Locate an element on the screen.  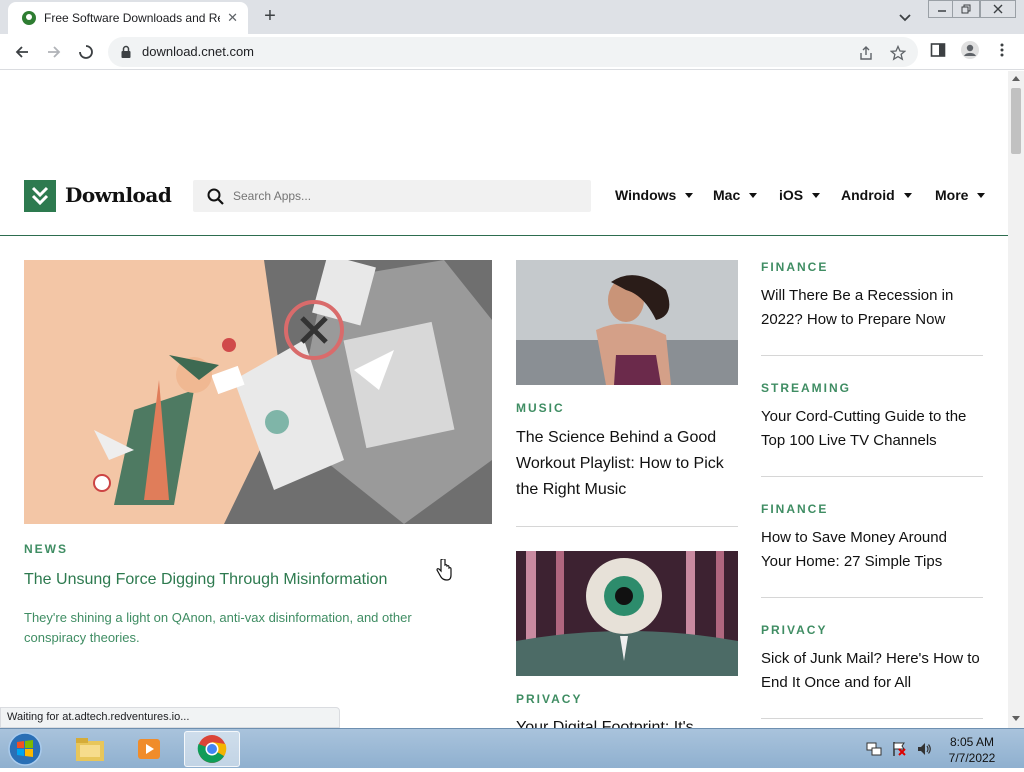
download-logo is located at coordinates (40, 196).